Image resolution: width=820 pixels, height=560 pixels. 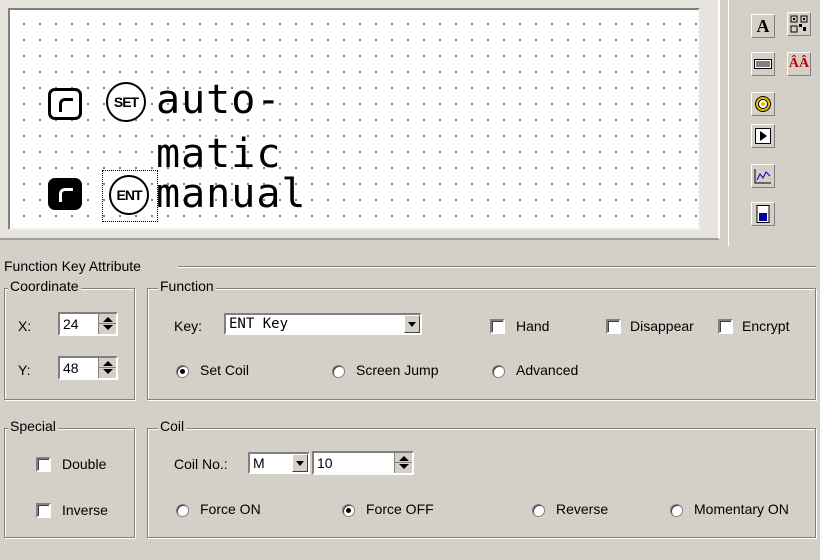 I want to click on advanced-radio, so click(x=498, y=371).